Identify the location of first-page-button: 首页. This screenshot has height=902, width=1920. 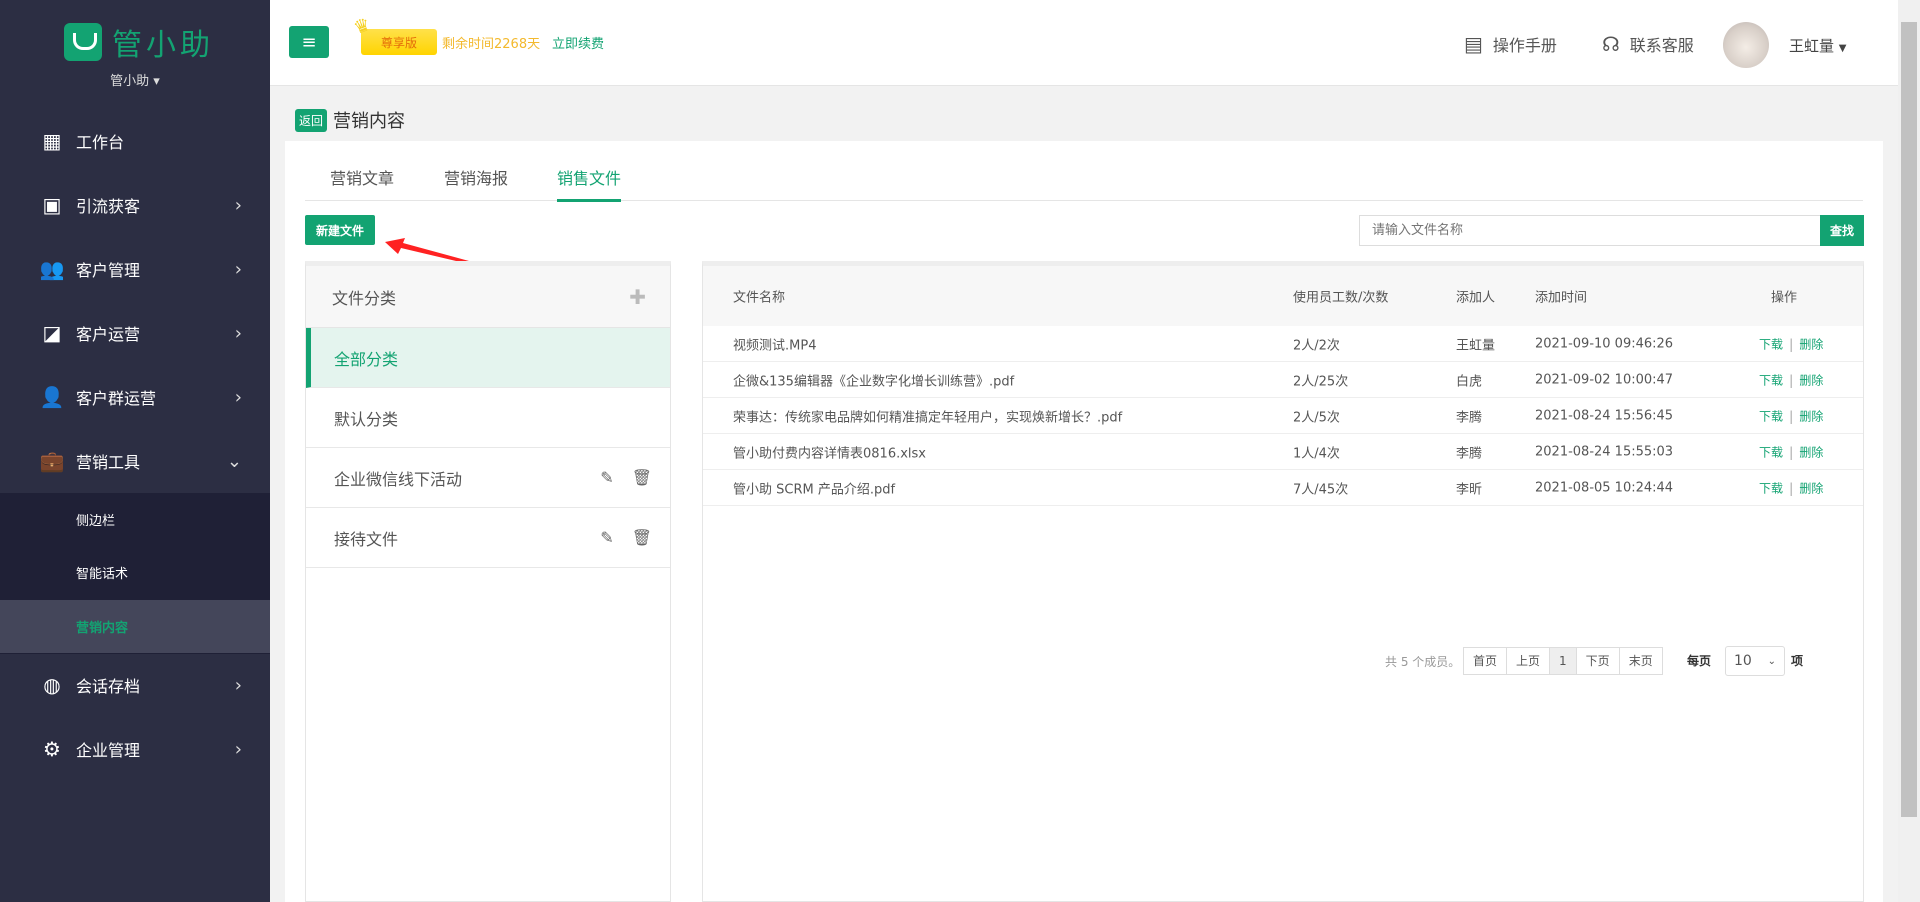
(1485, 661).